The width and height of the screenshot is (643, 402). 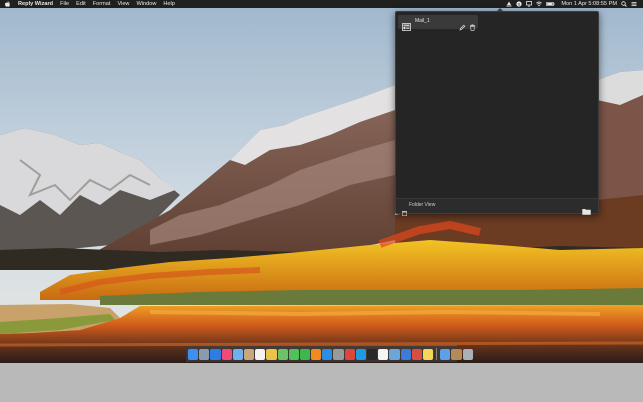 I want to click on dock-apps, so click(x=311, y=354).